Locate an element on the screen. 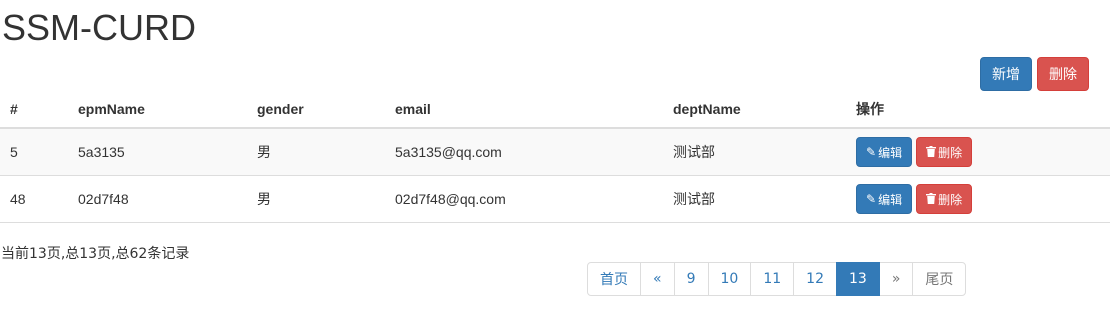 This screenshot has width=1110, height=311. pagination-next: » is located at coordinates (896, 279).